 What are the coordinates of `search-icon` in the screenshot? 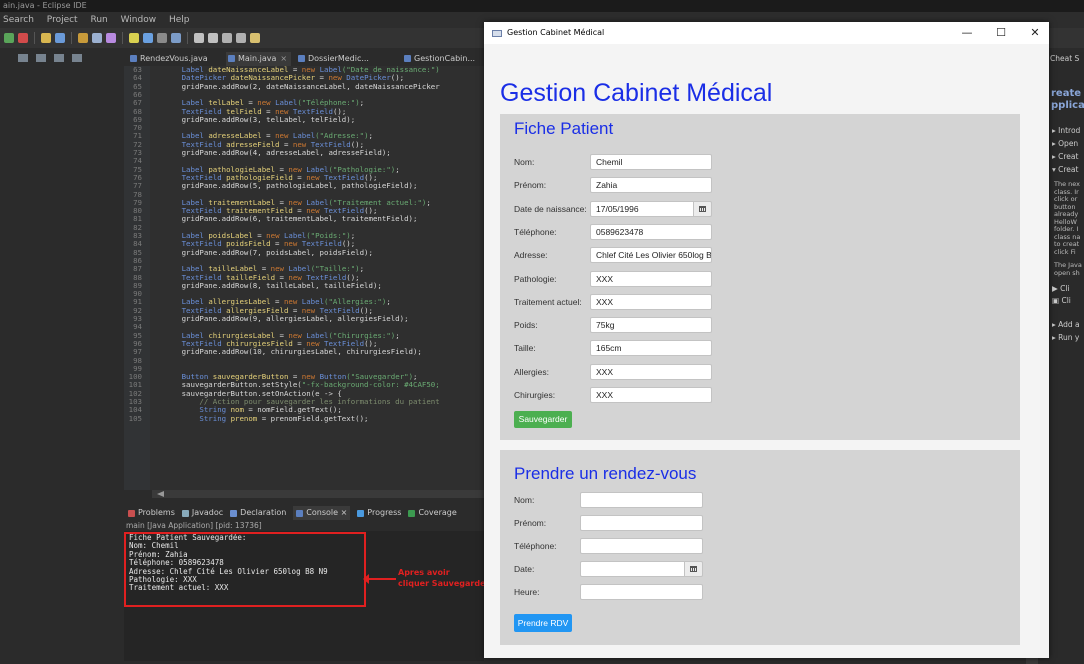 It's located at (111, 38).